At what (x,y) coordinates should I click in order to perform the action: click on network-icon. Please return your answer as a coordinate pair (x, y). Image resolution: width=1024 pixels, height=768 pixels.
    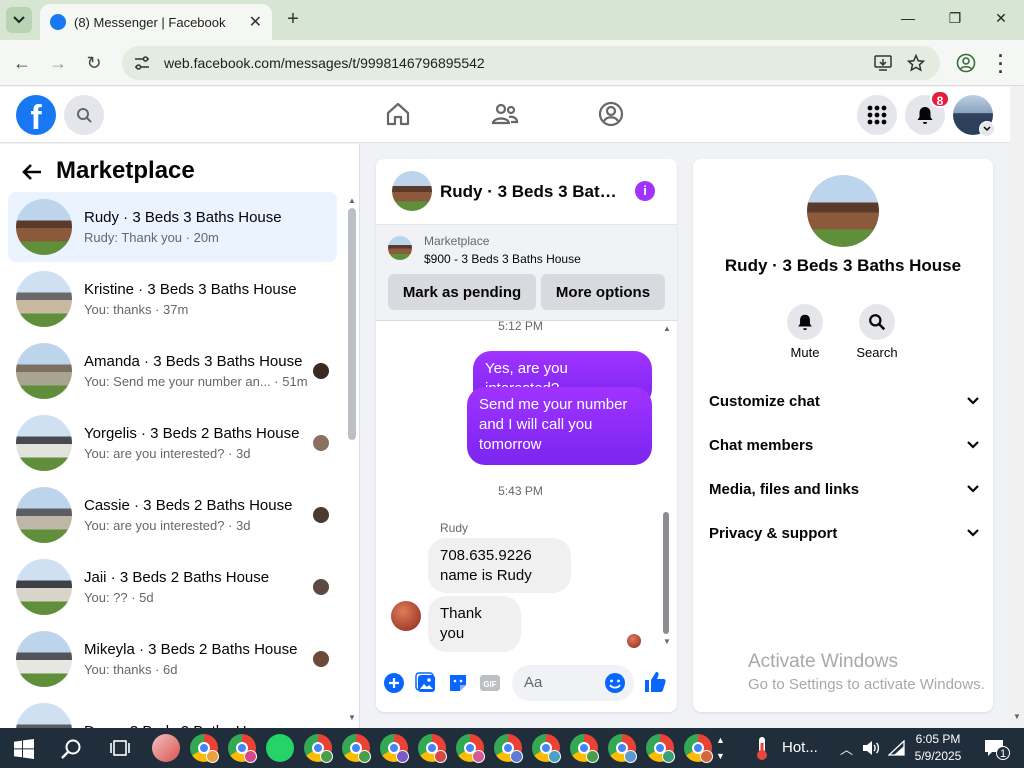
    Looking at the image, I should click on (897, 748).